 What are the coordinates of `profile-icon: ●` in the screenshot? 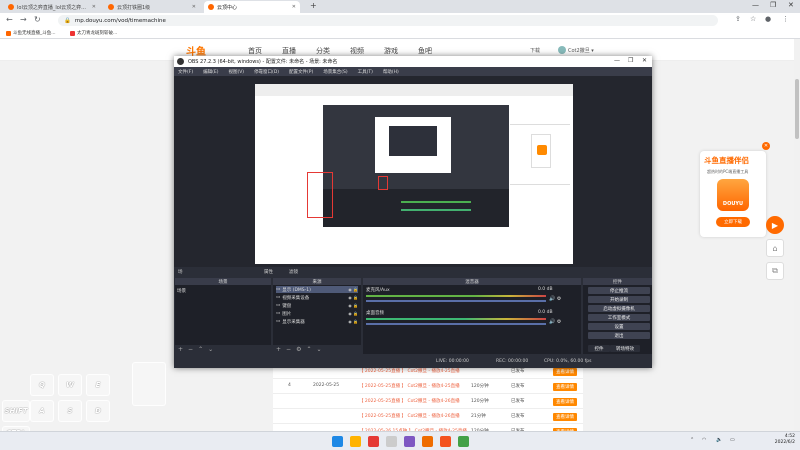 It's located at (768, 19).